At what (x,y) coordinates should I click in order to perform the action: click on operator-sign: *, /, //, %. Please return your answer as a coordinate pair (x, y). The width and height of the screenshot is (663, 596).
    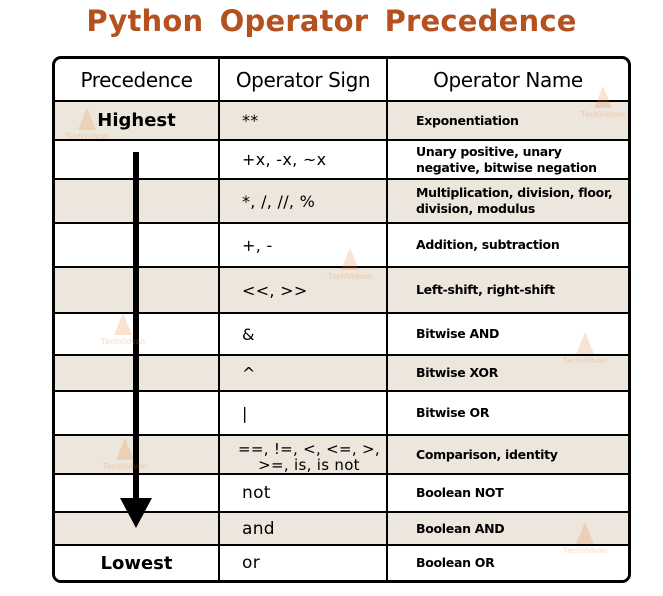
    Looking at the image, I should click on (279, 201).